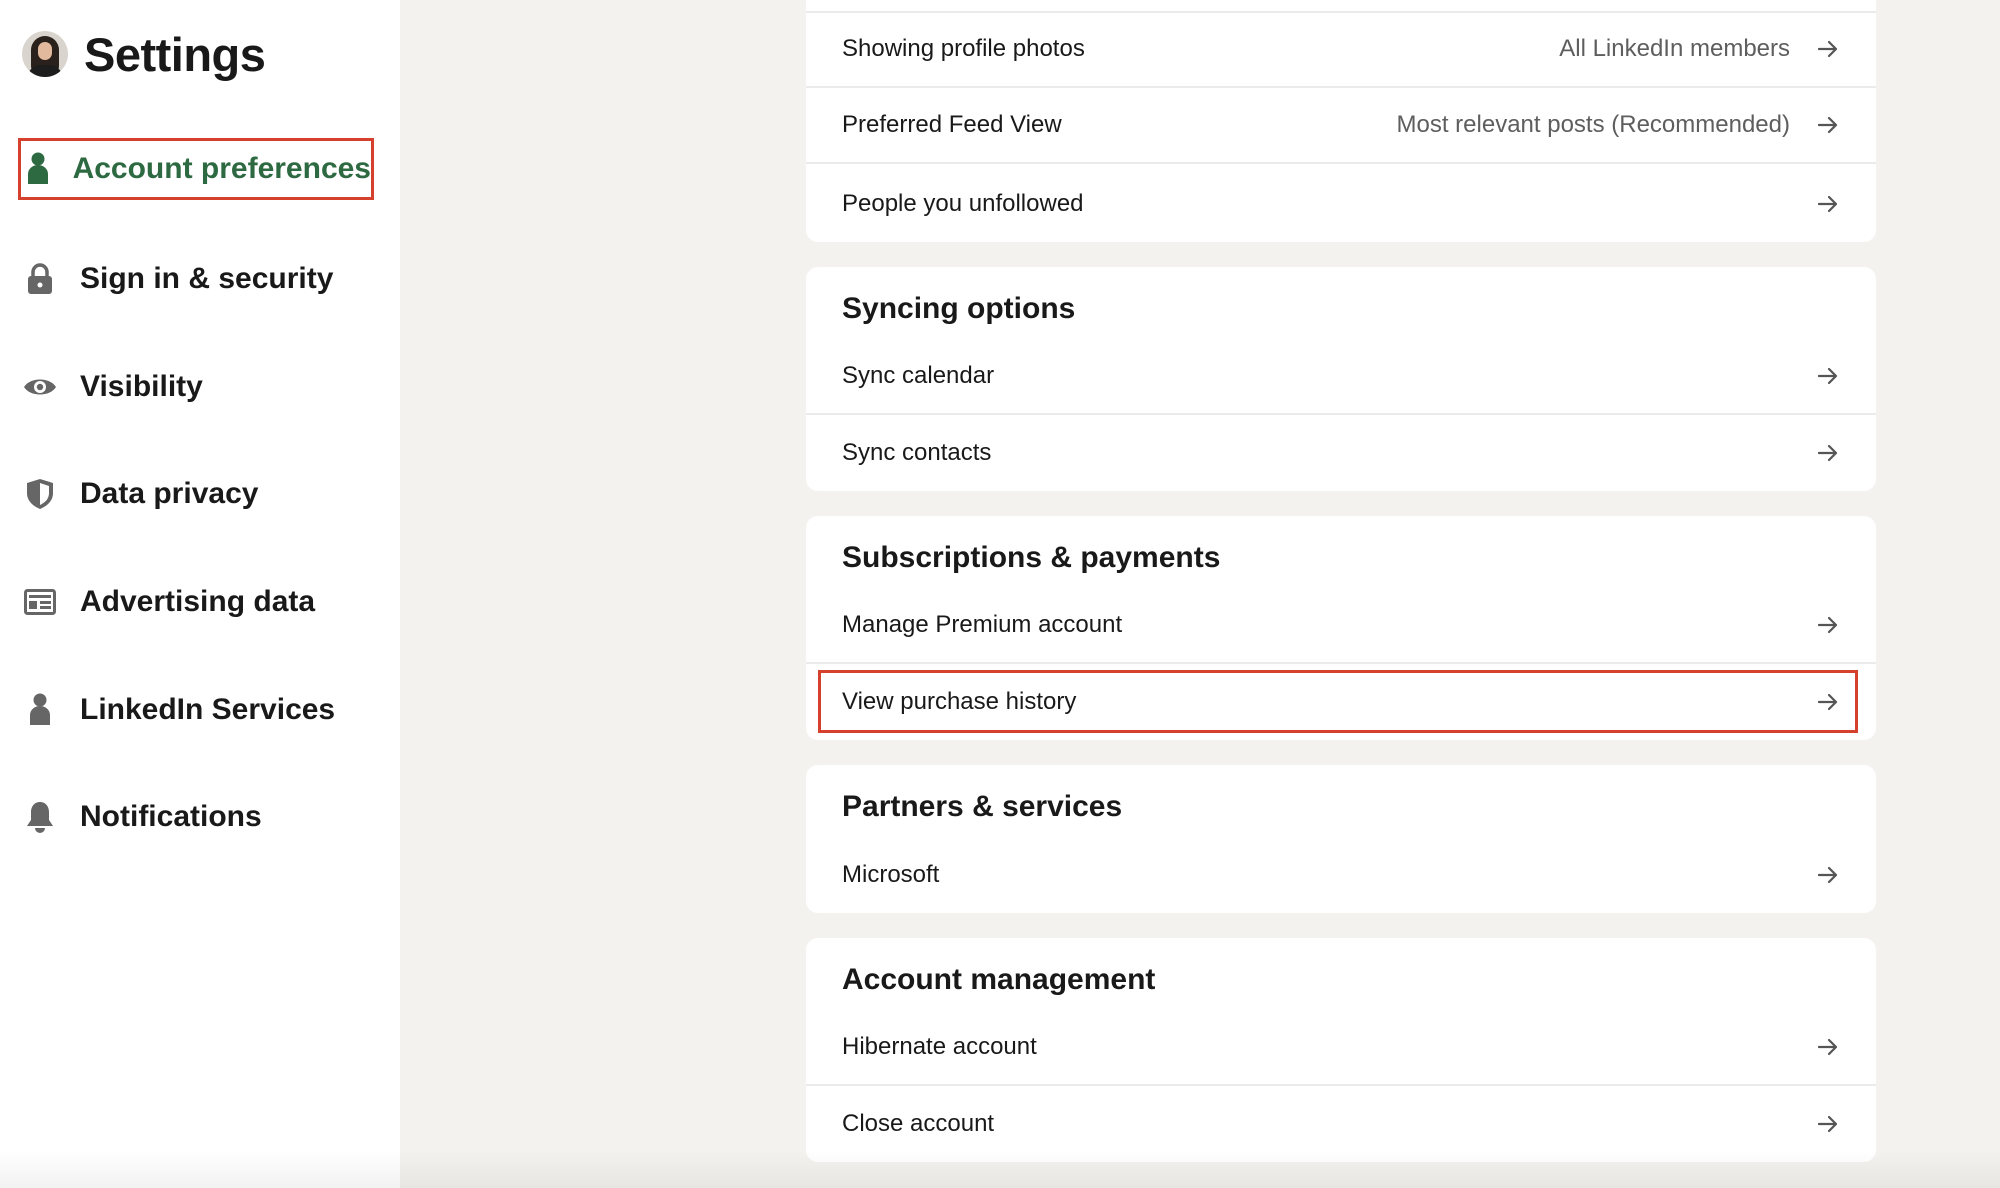  Describe the element at coordinates (1341, 453) in the screenshot. I see `sync-contacts-row: Sync contacts` at that location.